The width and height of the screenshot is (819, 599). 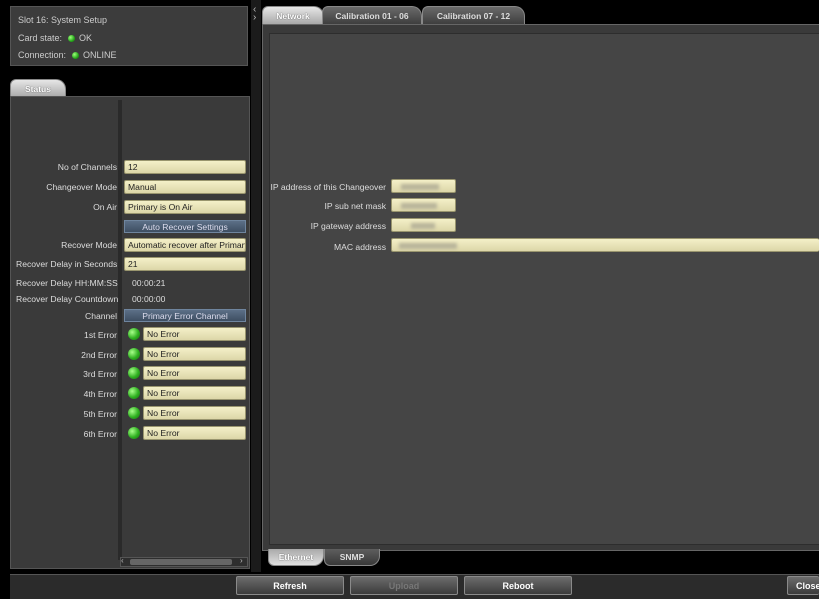 What do you see at coordinates (194, 413) in the screenshot?
I see `error-field-5: No Error` at bounding box center [194, 413].